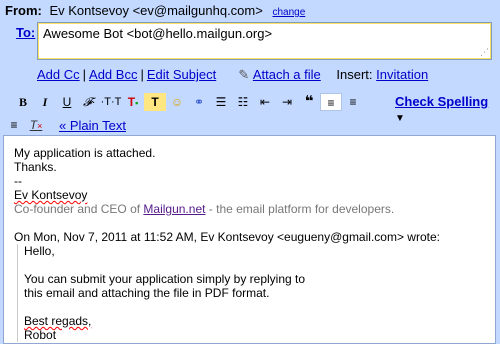 The height and width of the screenshot is (344, 500). I want to click on highlight-icon: T, so click(155, 102).